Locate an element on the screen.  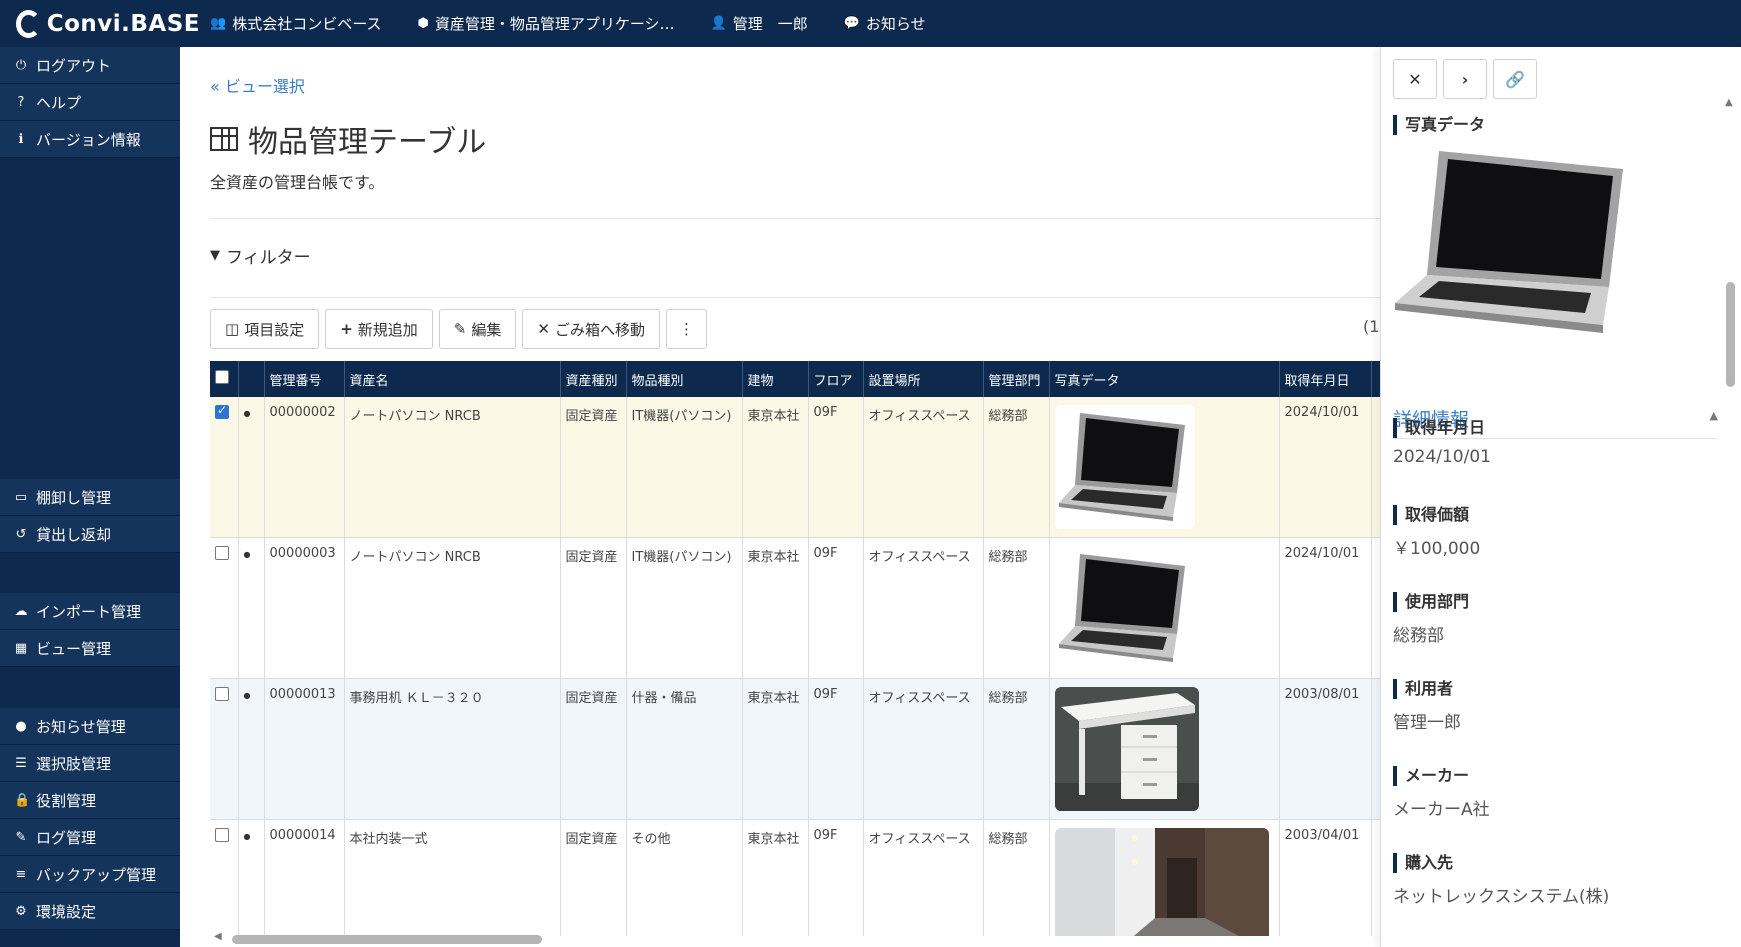
sidebar-item-label: ヘルプ is located at coordinates (59, 102).